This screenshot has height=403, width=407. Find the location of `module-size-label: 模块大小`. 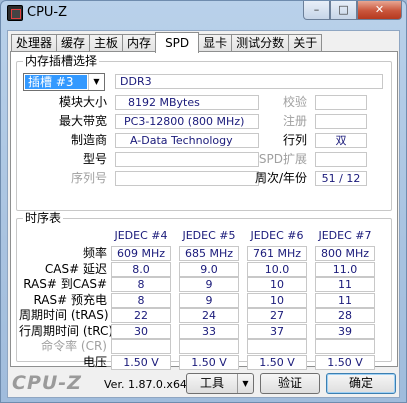

module-size-label: 模块大小 is located at coordinates (82, 102).